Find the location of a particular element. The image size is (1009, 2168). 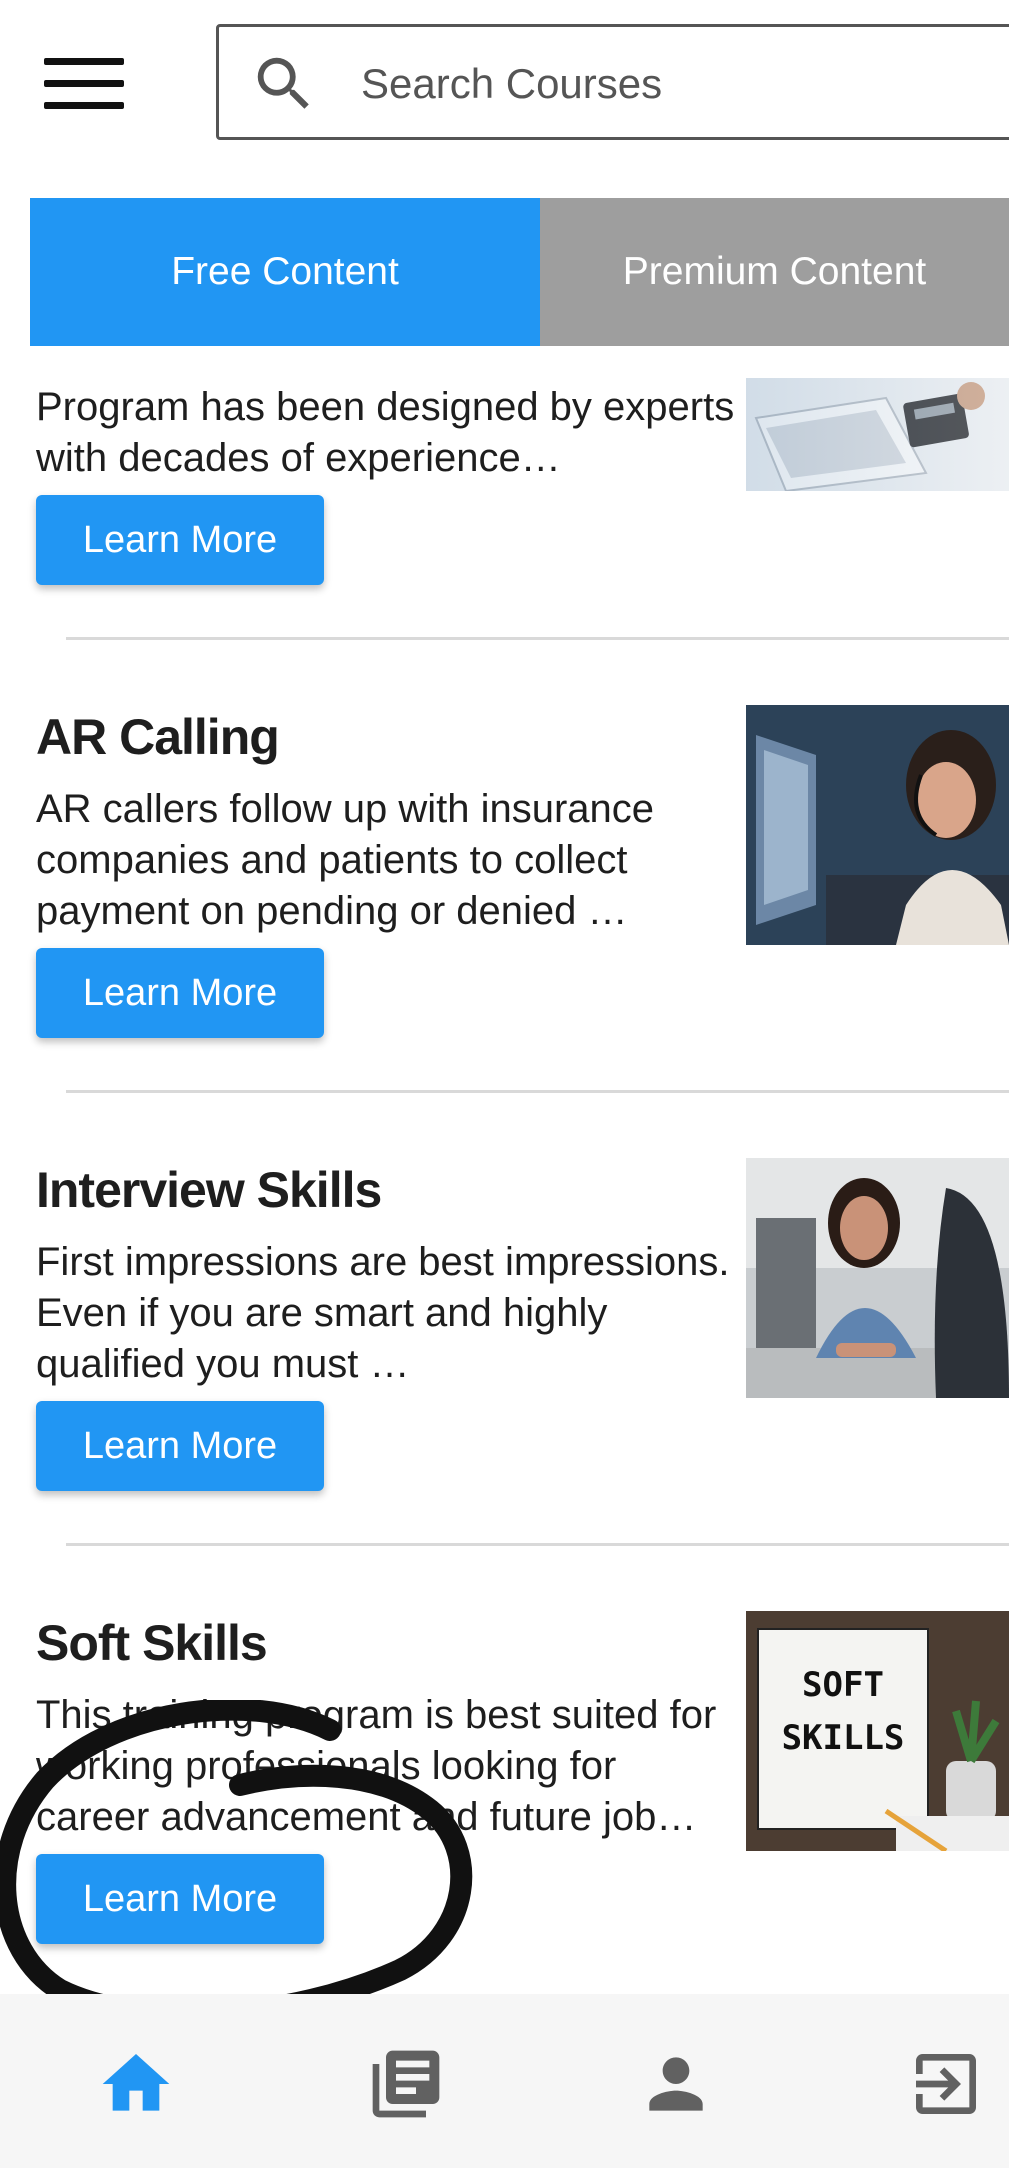

lightbox-text-line-1: SOFT is located at coordinates (843, 1685).